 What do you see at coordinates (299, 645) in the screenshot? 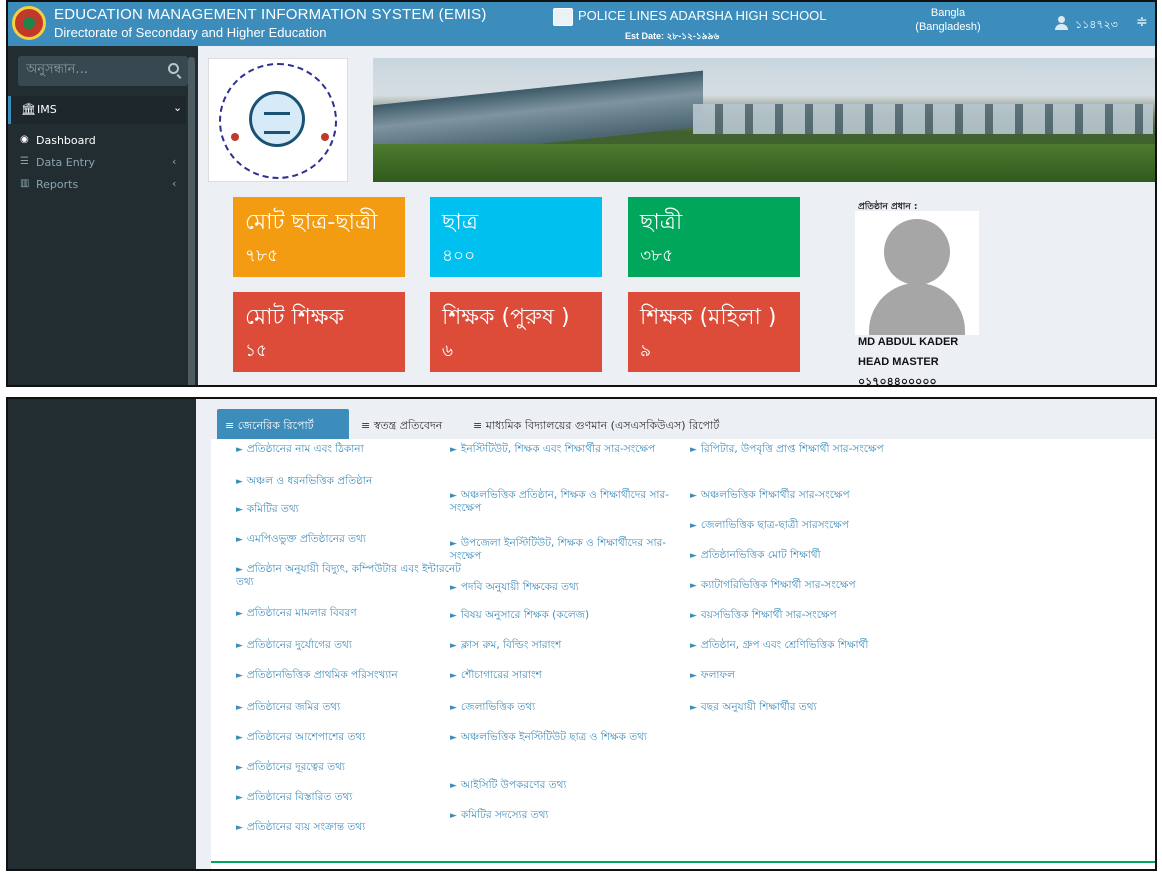
I see `report-link-label: প্রতিষ্ঠানের দুর্যোগের তথ্য` at bounding box center [299, 645].